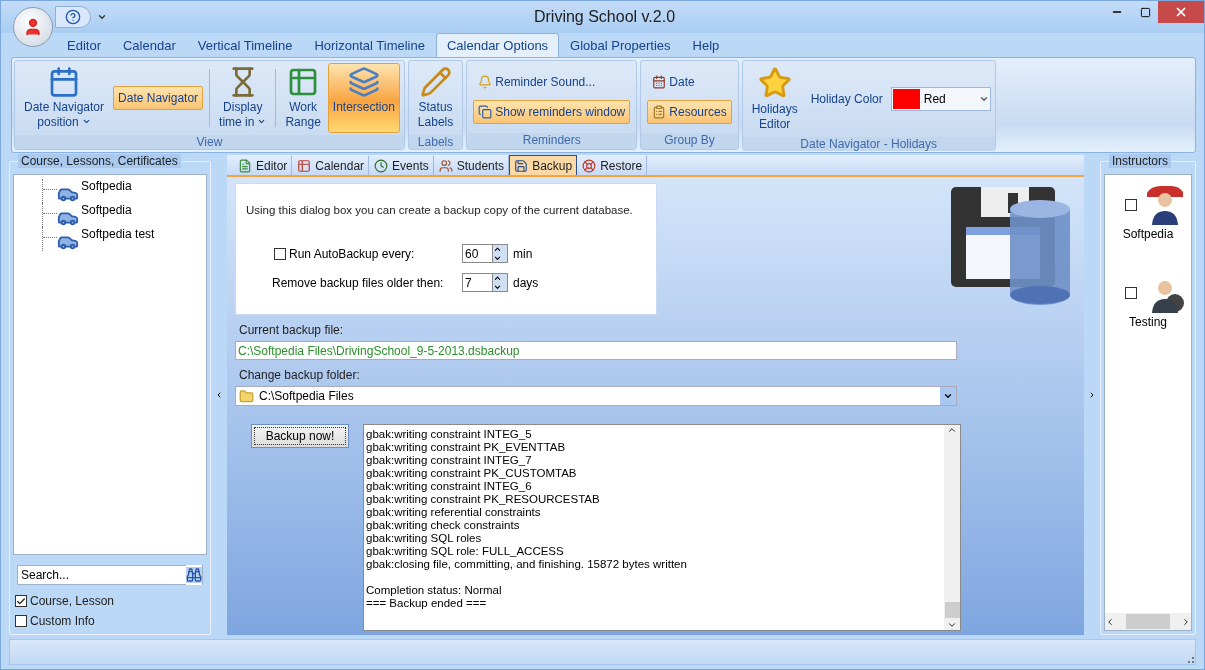 The width and height of the screenshot is (1205, 670). Describe the element at coordinates (435, 82) in the screenshot. I see `pencil-icon` at that location.